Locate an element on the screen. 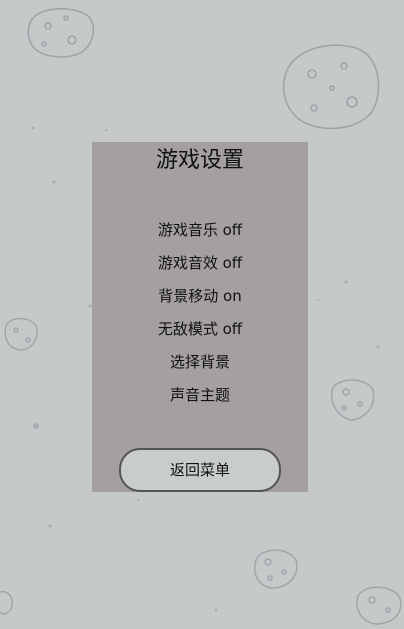  music-toggle-option: 游戏音乐 off is located at coordinates (200, 230).